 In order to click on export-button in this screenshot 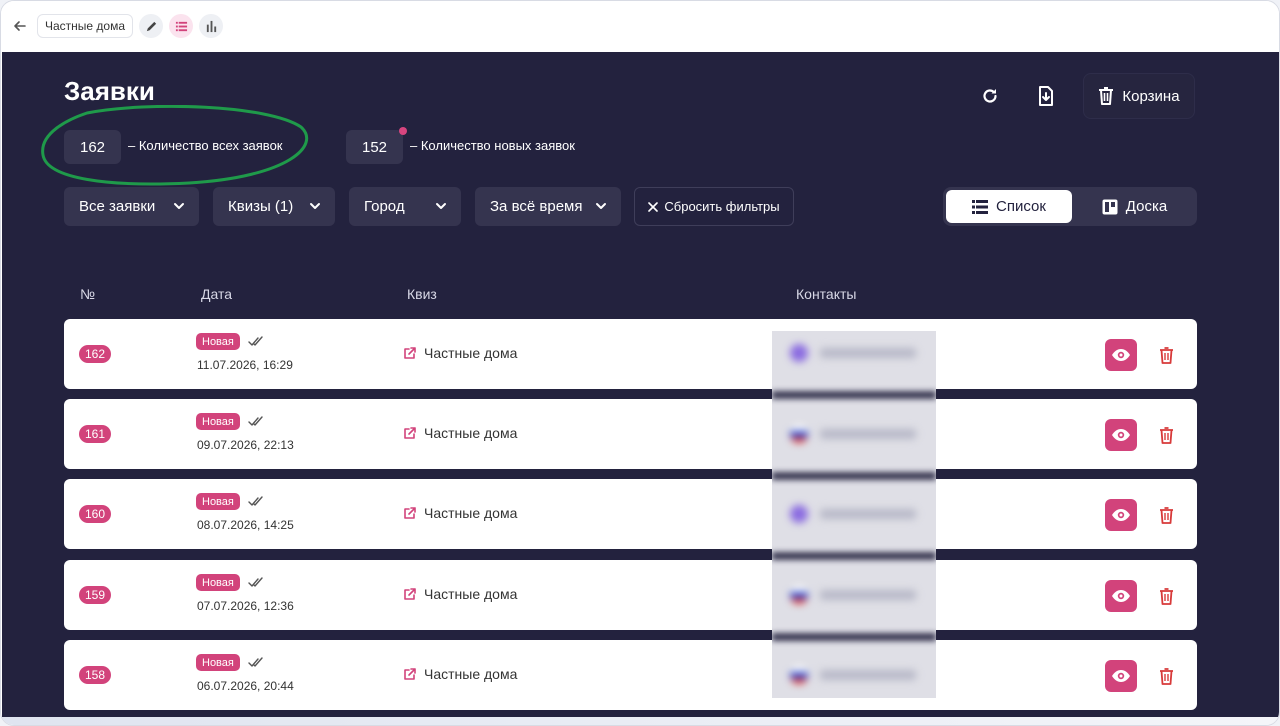, I will do `click(1046, 96)`.